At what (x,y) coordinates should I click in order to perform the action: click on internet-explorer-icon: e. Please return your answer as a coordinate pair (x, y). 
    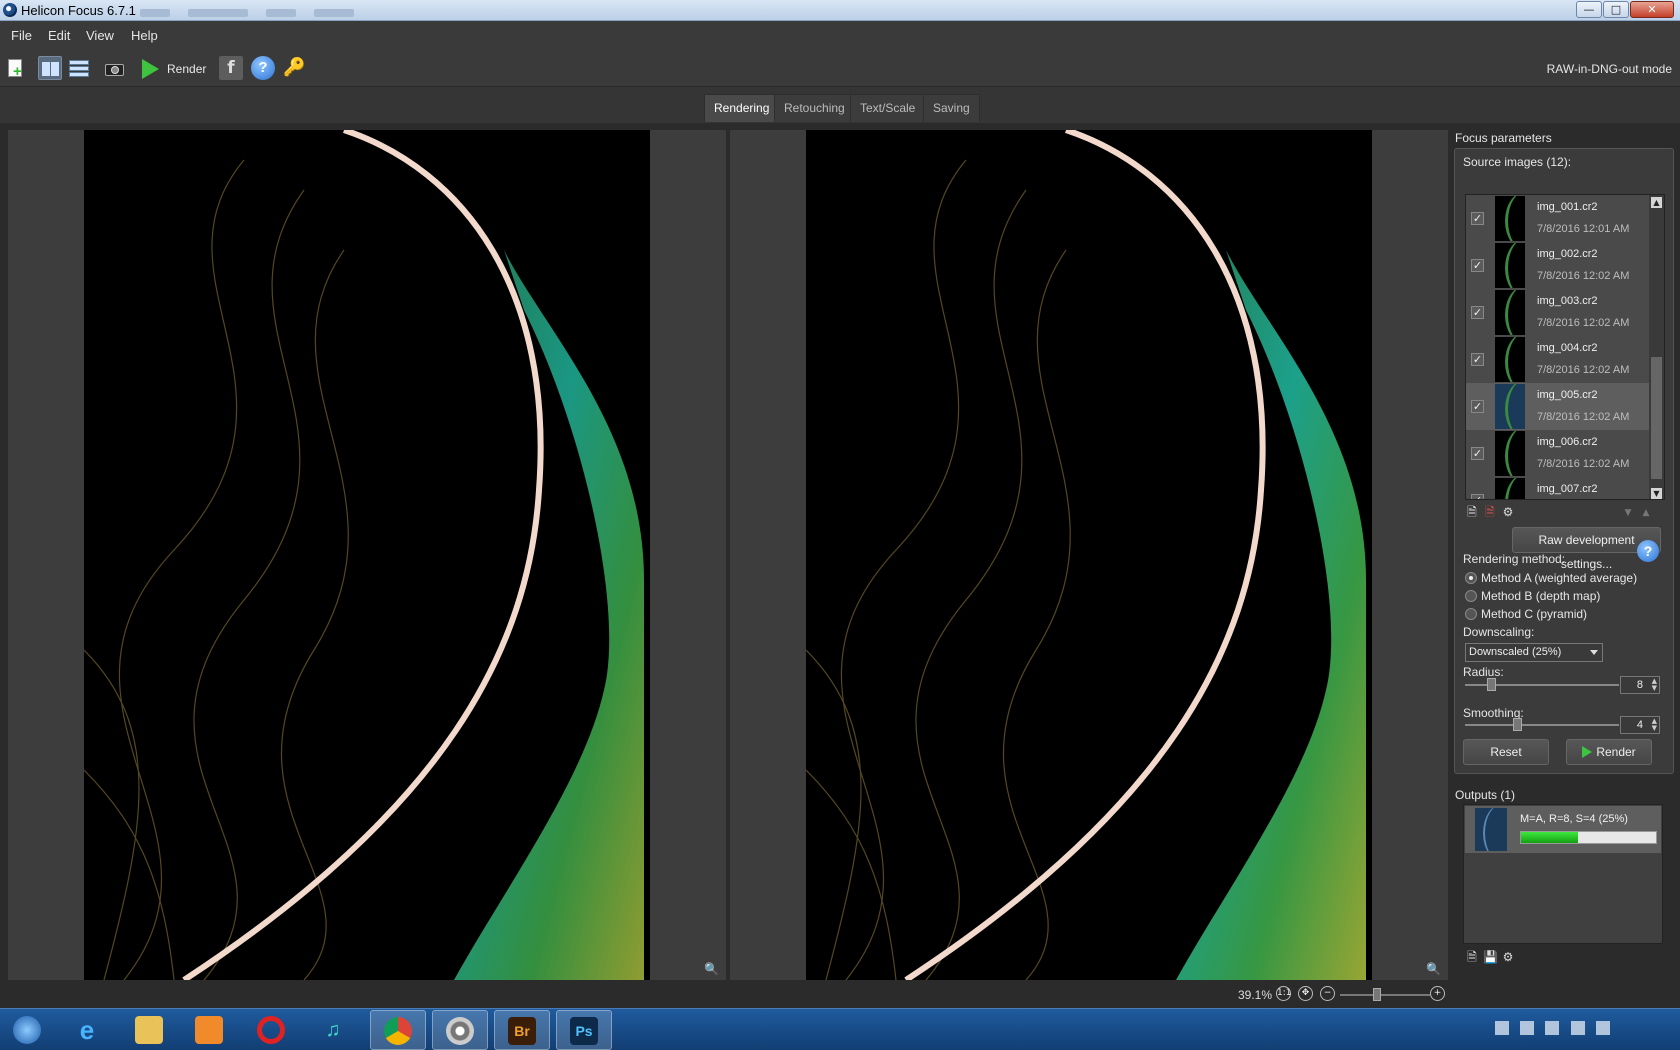
    Looking at the image, I should click on (87, 1030).